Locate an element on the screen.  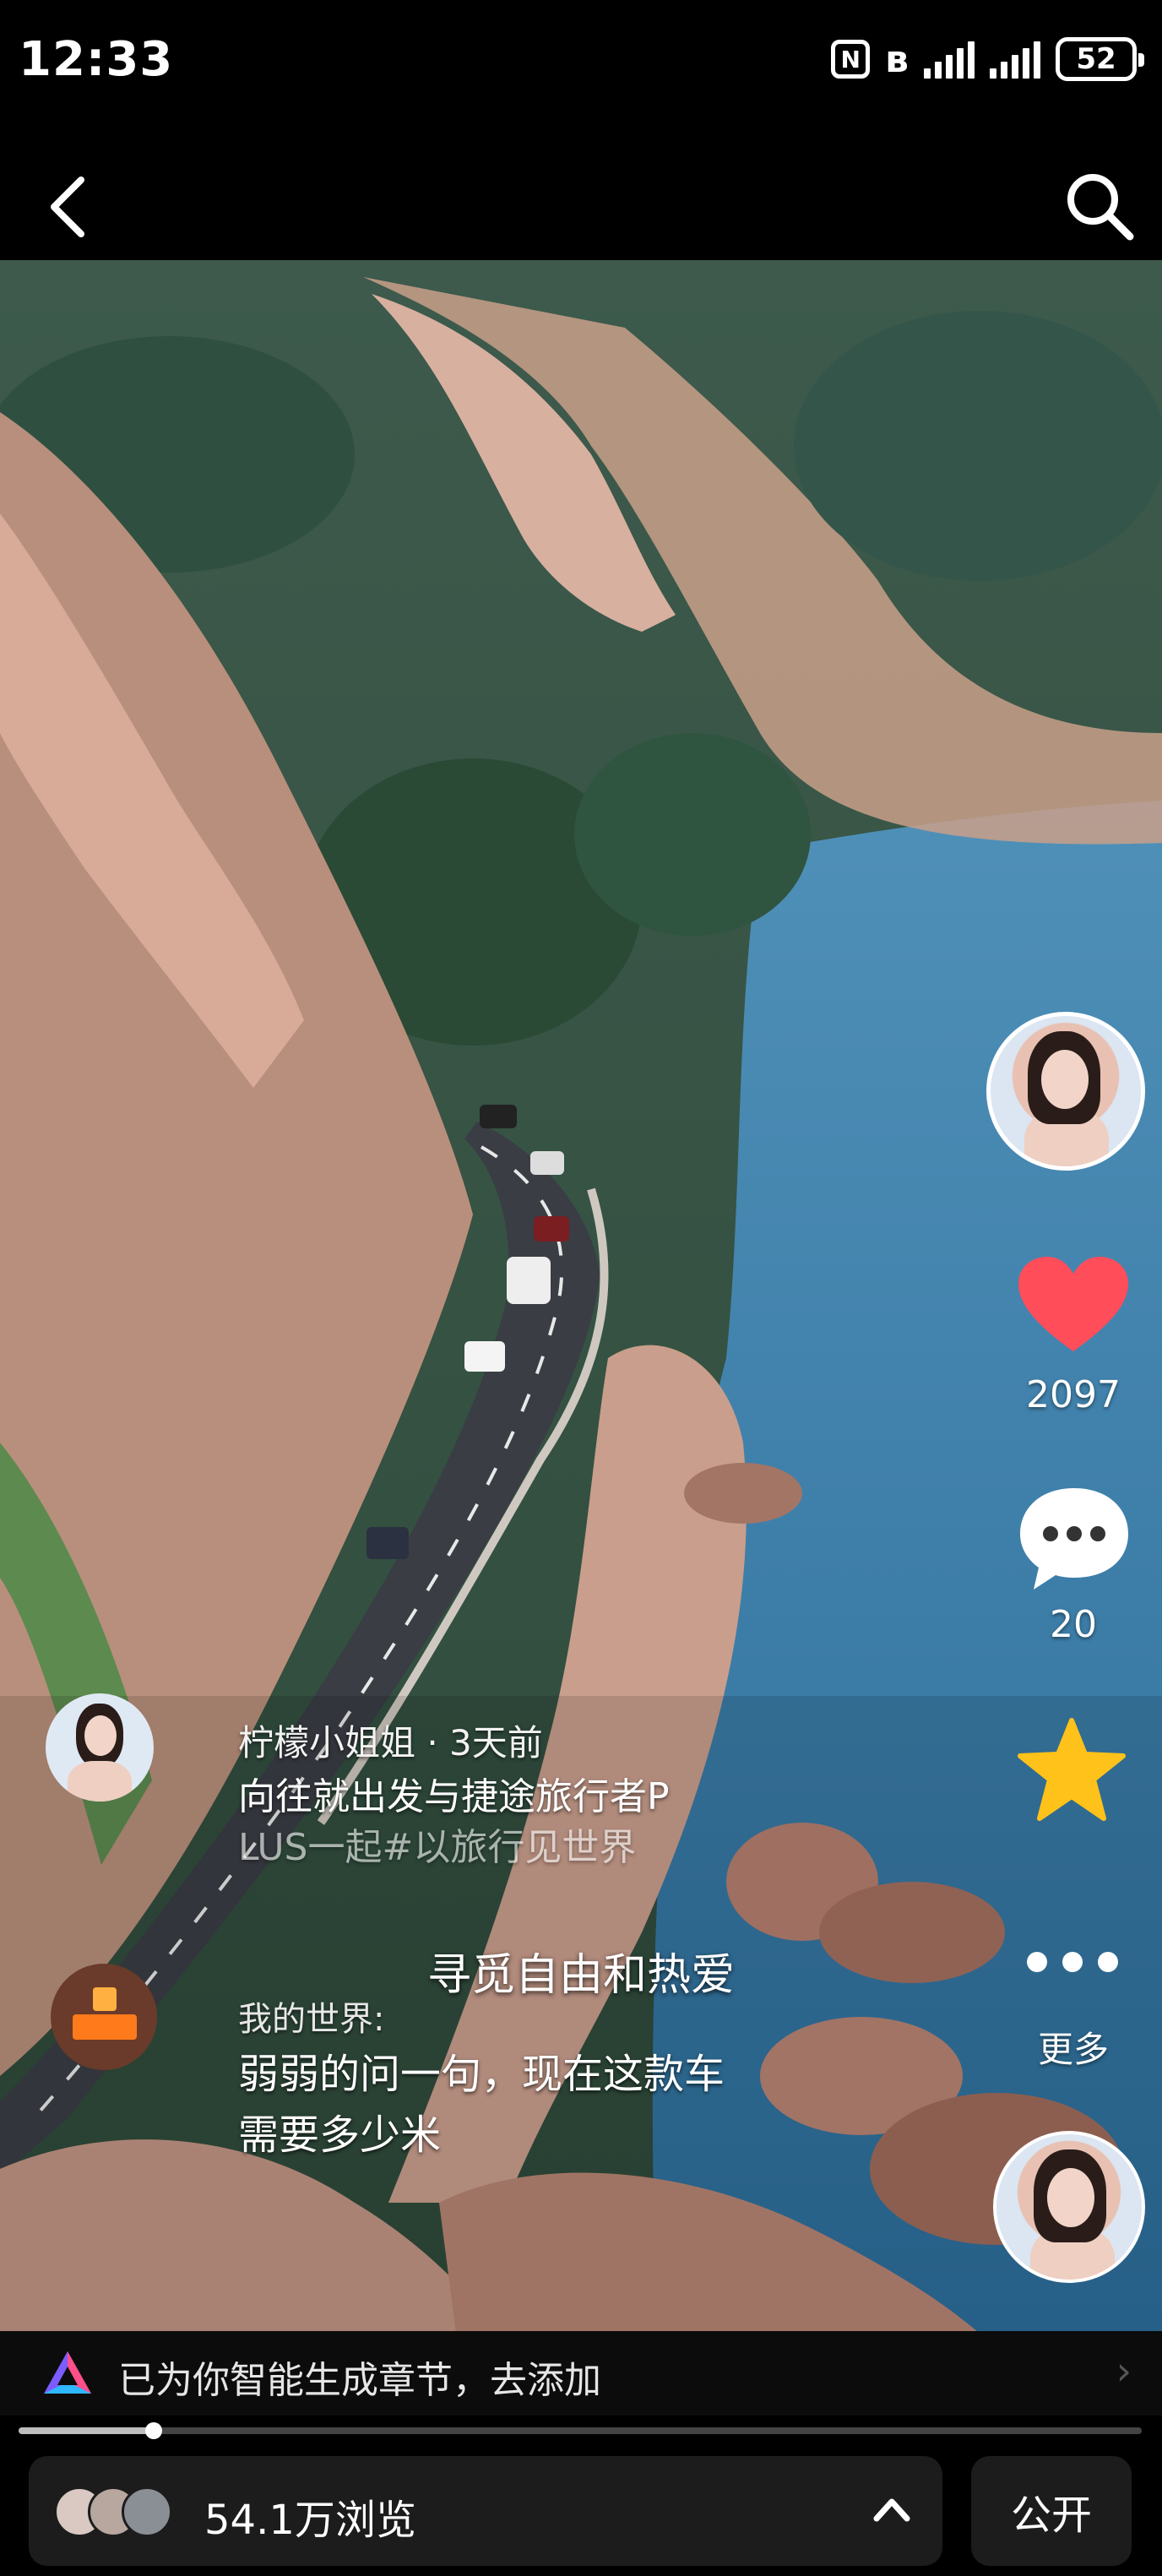
visibility-public-button: 公开 is located at coordinates (1051, 2511).